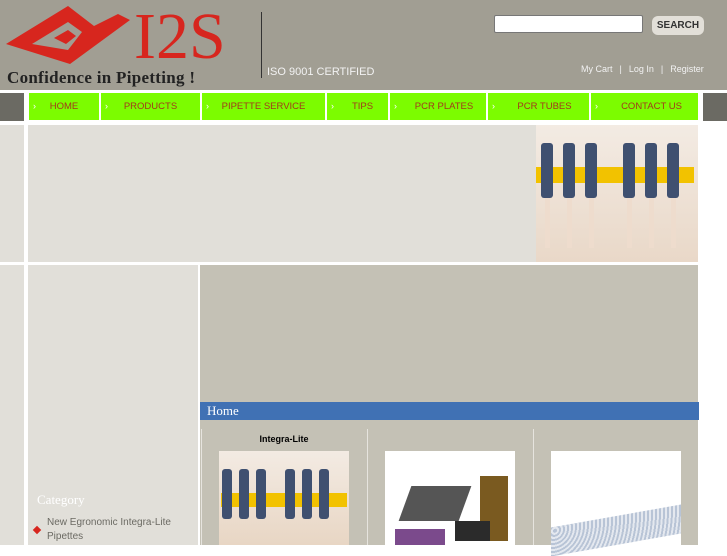 Image resolution: width=727 pixels, height=556 pixels. I want to click on nav-label: PRODUCTS, so click(150, 106).